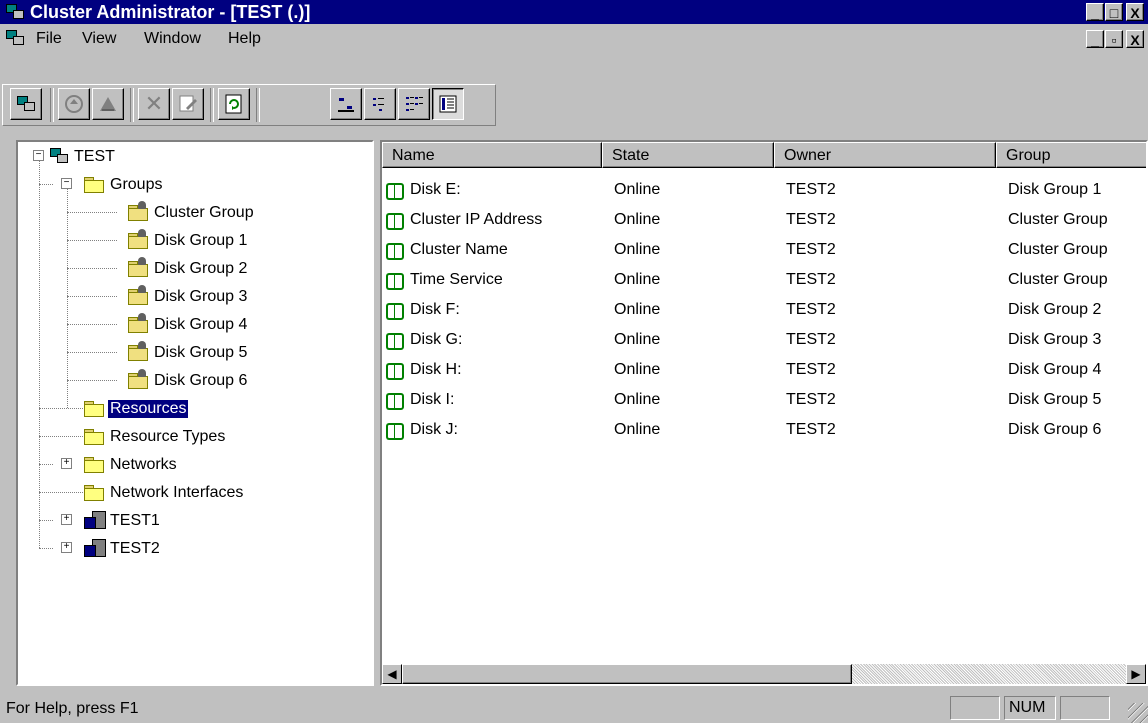 This screenshot has width=1148, height=723. I want to click on tree-node-group: Disk Group 5, so click(168, 352).